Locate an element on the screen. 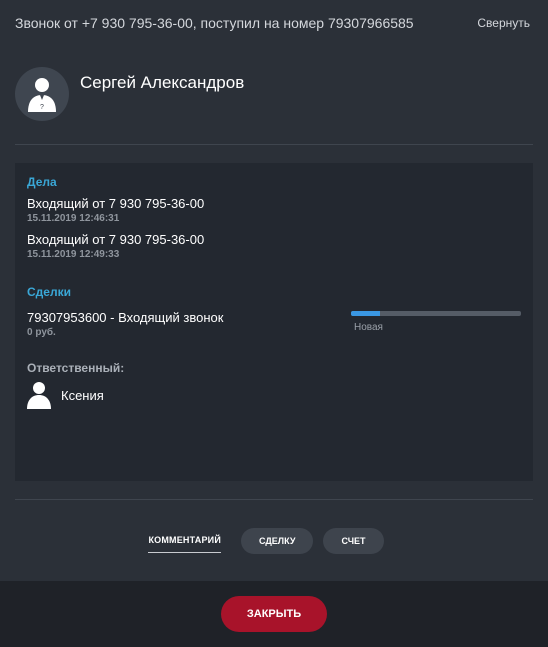 Image resolution: width=548 pixels, height=647 pixels. deal-stage-progress is located at coordinates (436, 313).